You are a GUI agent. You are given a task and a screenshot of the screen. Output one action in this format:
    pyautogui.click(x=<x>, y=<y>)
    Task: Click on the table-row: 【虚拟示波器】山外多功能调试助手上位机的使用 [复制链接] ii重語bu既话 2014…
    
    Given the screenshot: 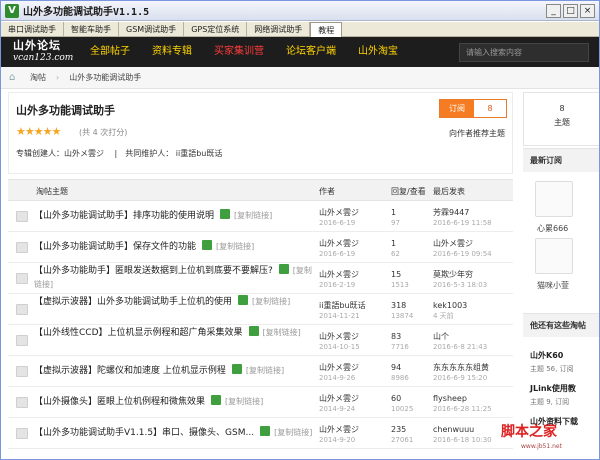 What is the action you would take?
    pyautogui.click(x=260, y=309)
    